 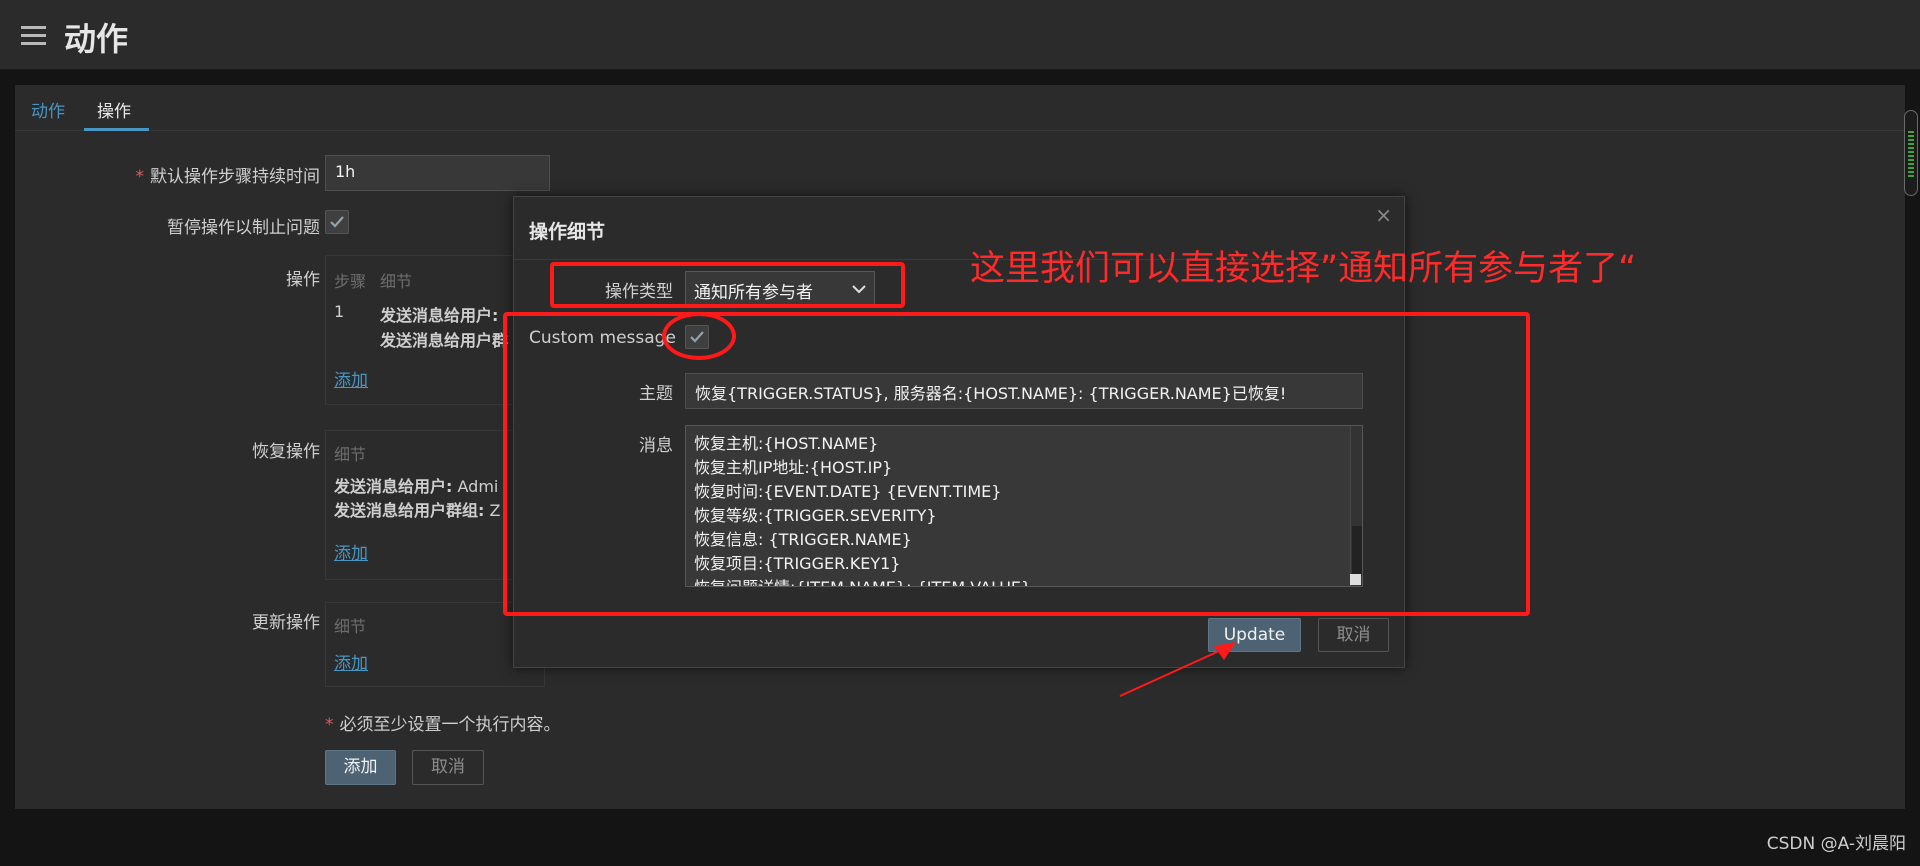 What do you see at coordinates (1356, 506) in the screenshot?
I see `textarea-scrollbar` at bounding box center [1356, 506].